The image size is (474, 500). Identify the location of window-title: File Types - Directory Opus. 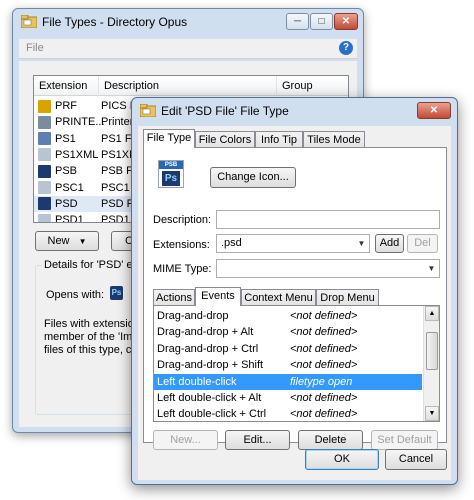
(115, 22).